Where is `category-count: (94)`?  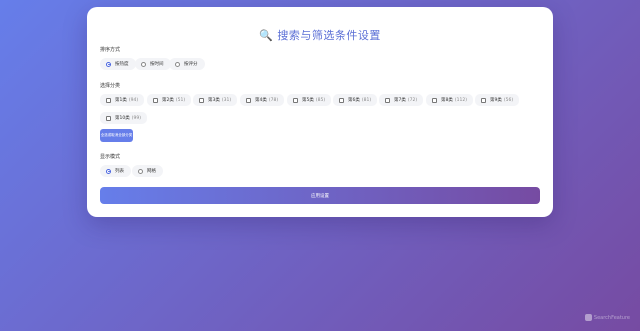
category-count: (94) is located at coordinates (133, 100).